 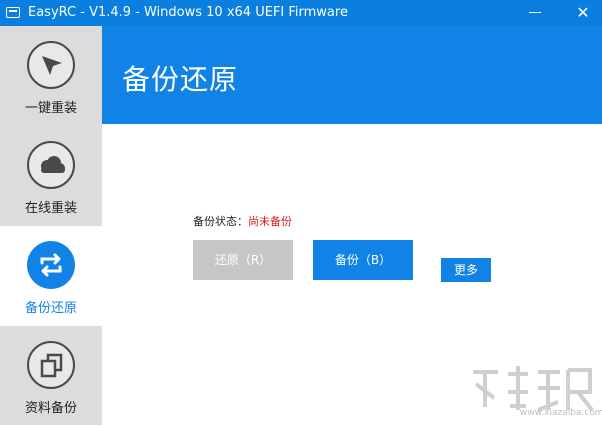 I want to click on close-button: ✕, so click(x=583, y=13).